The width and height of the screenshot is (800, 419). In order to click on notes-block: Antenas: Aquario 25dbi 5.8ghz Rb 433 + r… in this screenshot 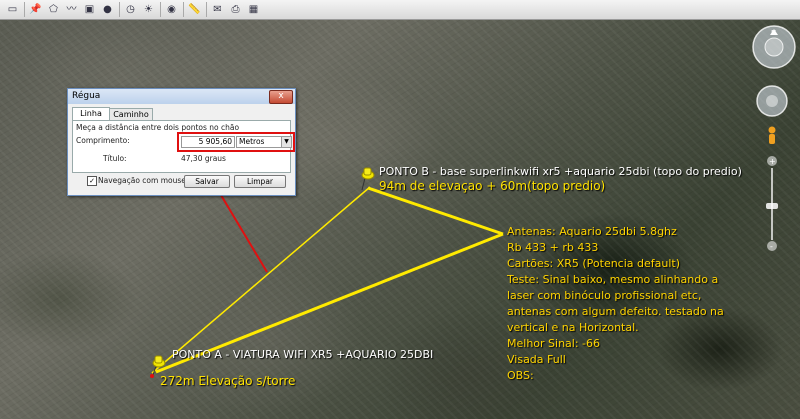, I will do `click(627, 304)`.